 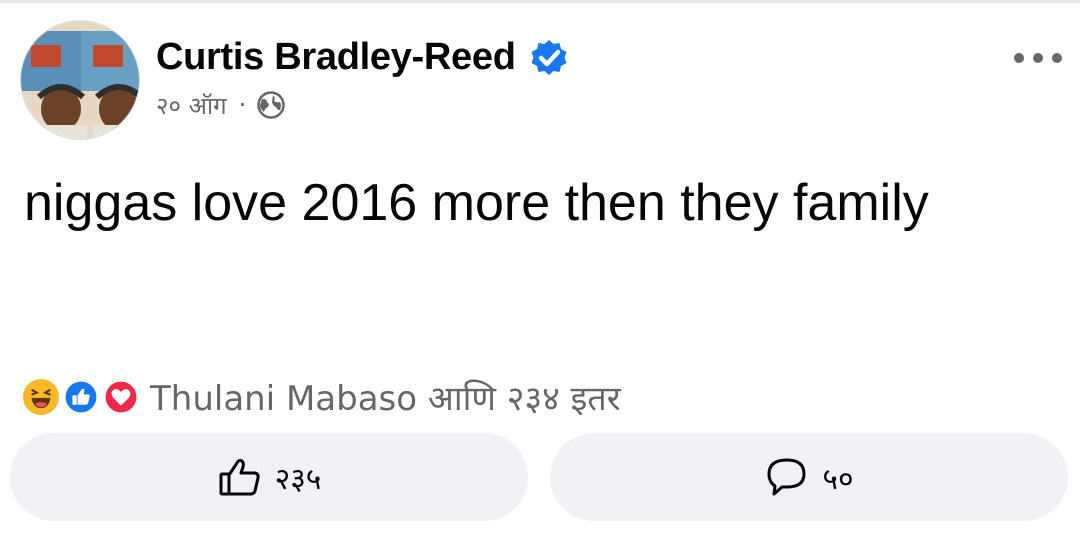 What do you see at coordinates (298, 479) in the screenshot?
I see `like-count: २३५` at bounding box center [298, 479].